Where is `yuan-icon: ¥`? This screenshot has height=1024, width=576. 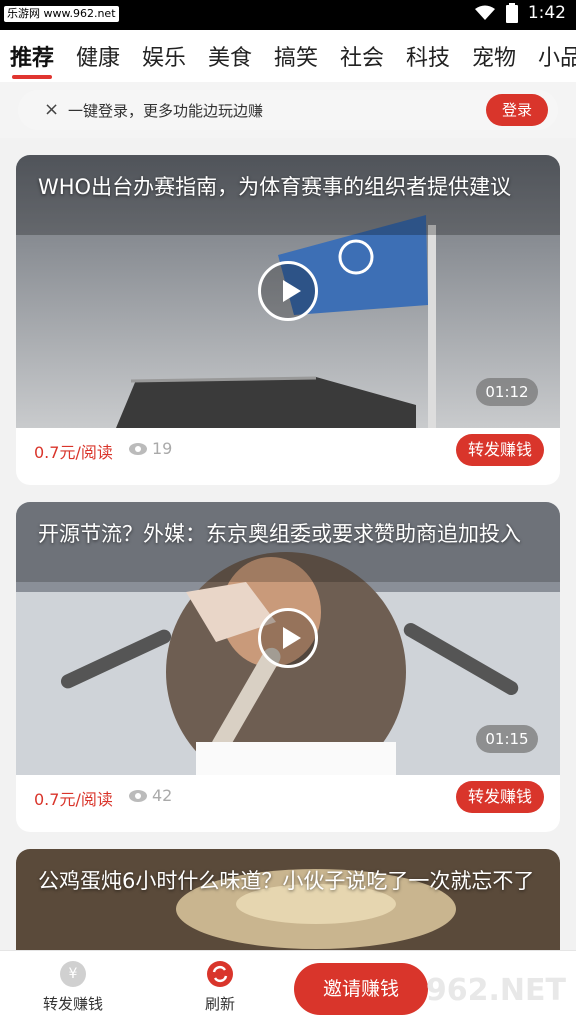 yuan-icon: ¥ is located at coordinates (73, 974).